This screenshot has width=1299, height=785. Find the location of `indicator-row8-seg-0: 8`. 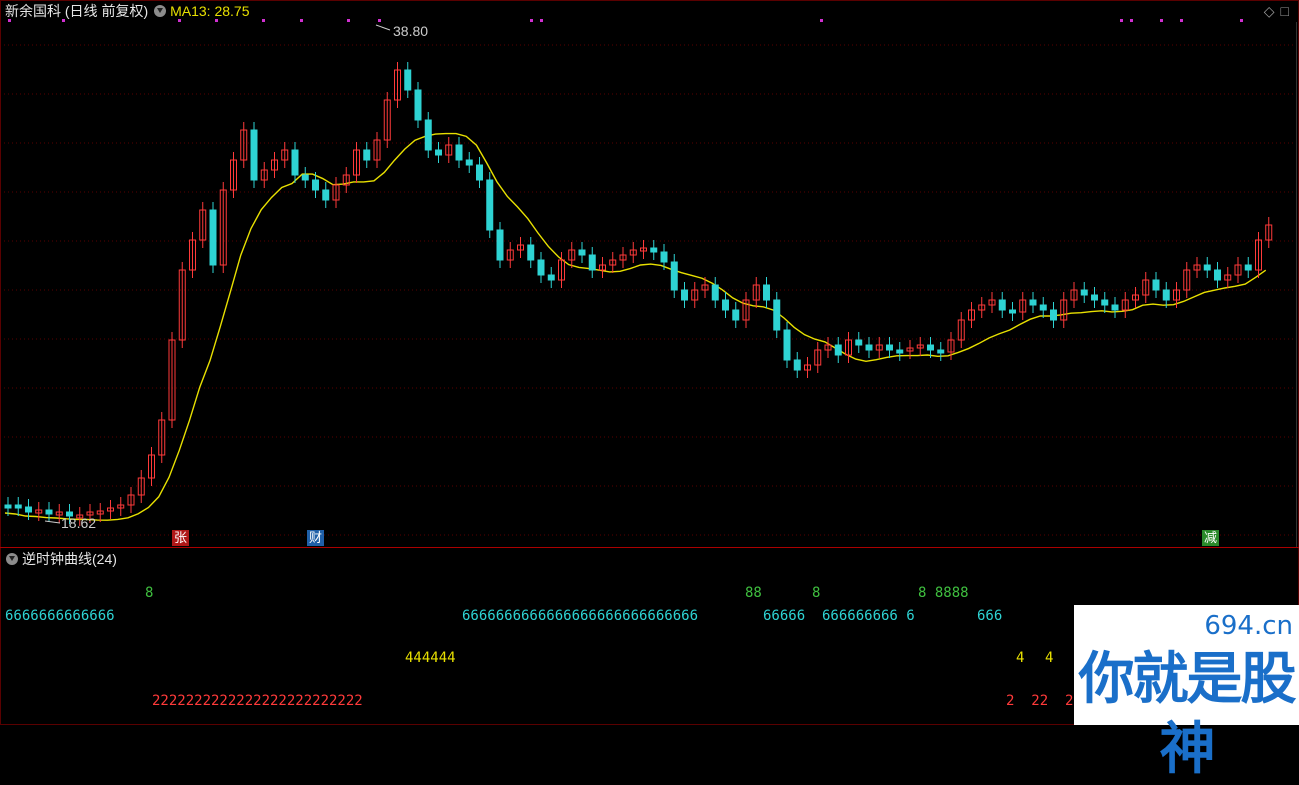

indicator-row8-seg-0: 8 is located at coordinates (149, 593).